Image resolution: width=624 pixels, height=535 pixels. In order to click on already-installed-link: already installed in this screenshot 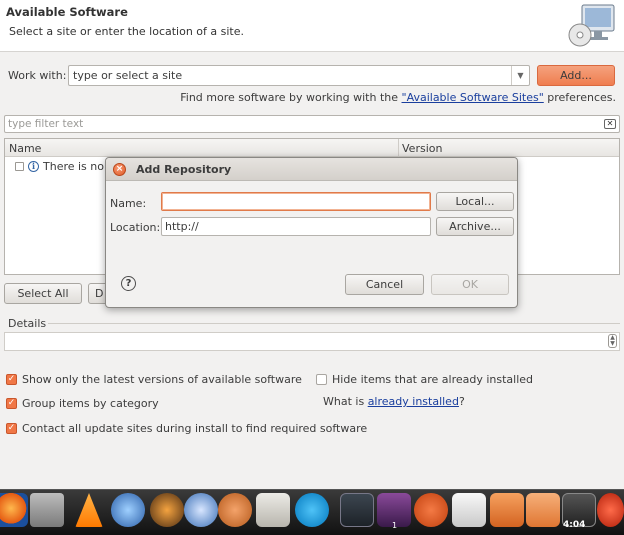, I will do `click(413, 401)`.